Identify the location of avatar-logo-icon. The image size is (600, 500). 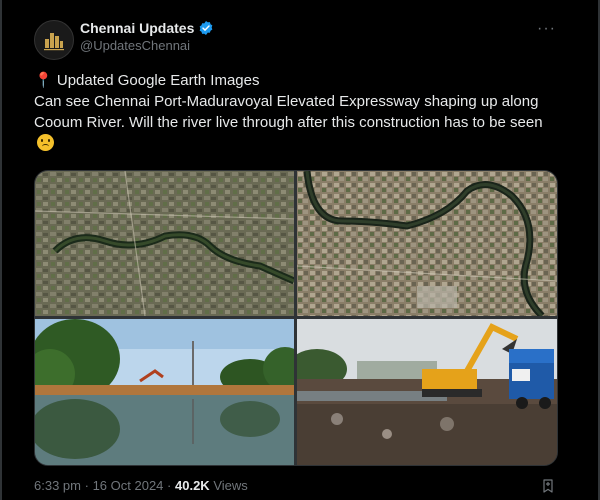
(54, 42).